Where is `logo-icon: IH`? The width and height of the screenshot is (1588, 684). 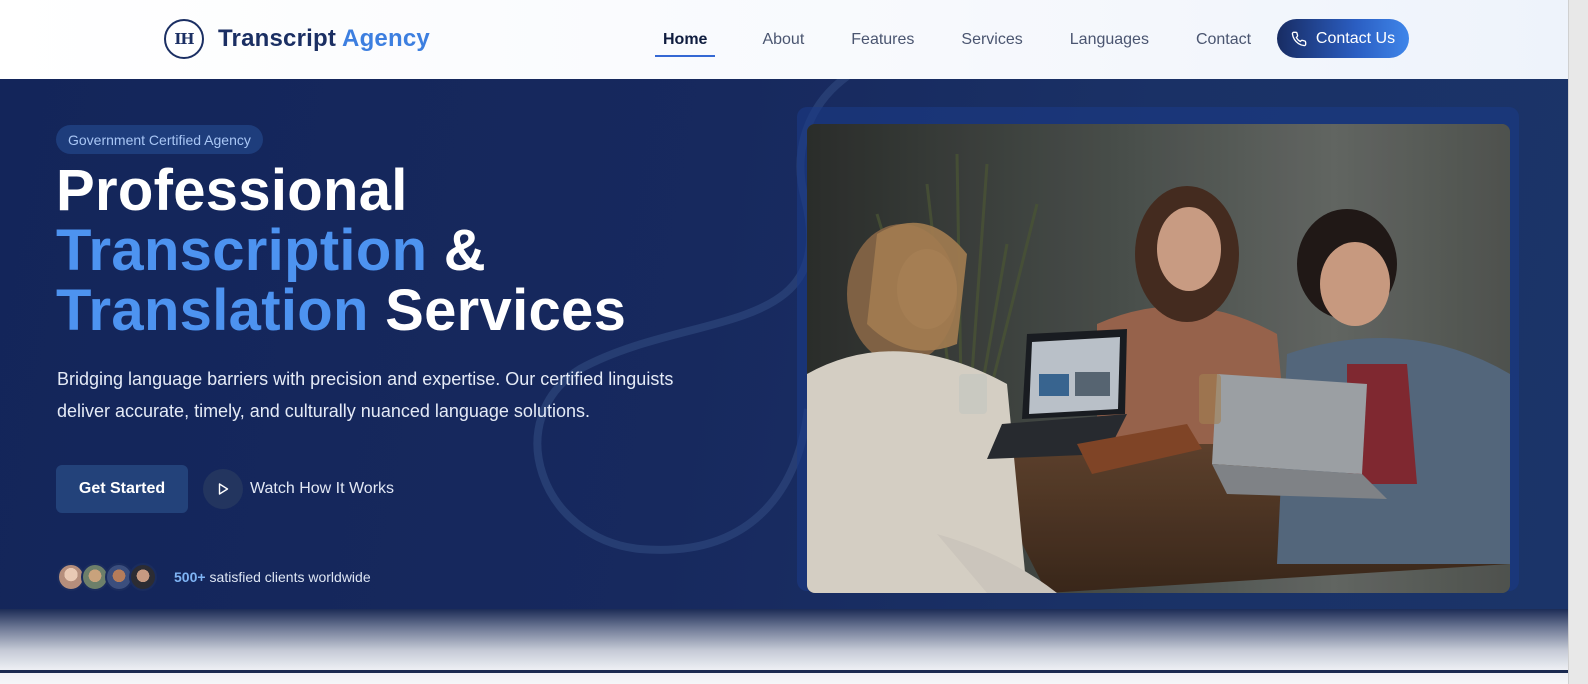 logo-icon: IH is located at coordinates (184, 39).